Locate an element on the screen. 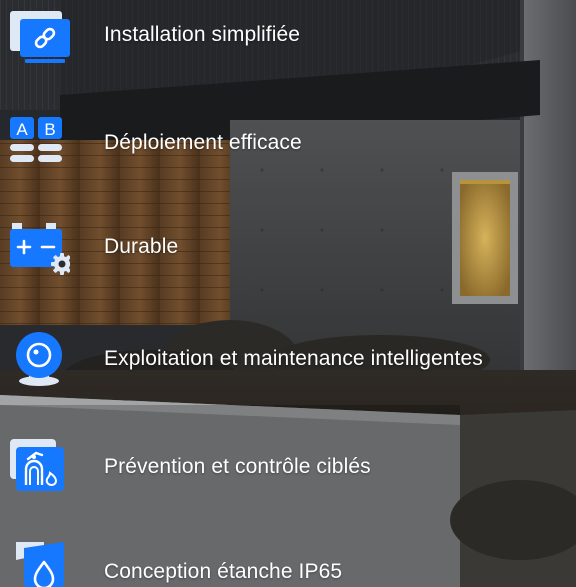 This screenshot has height=587, width=576. feature-label: Installation simplifiée is located at coordinates (202, 34).